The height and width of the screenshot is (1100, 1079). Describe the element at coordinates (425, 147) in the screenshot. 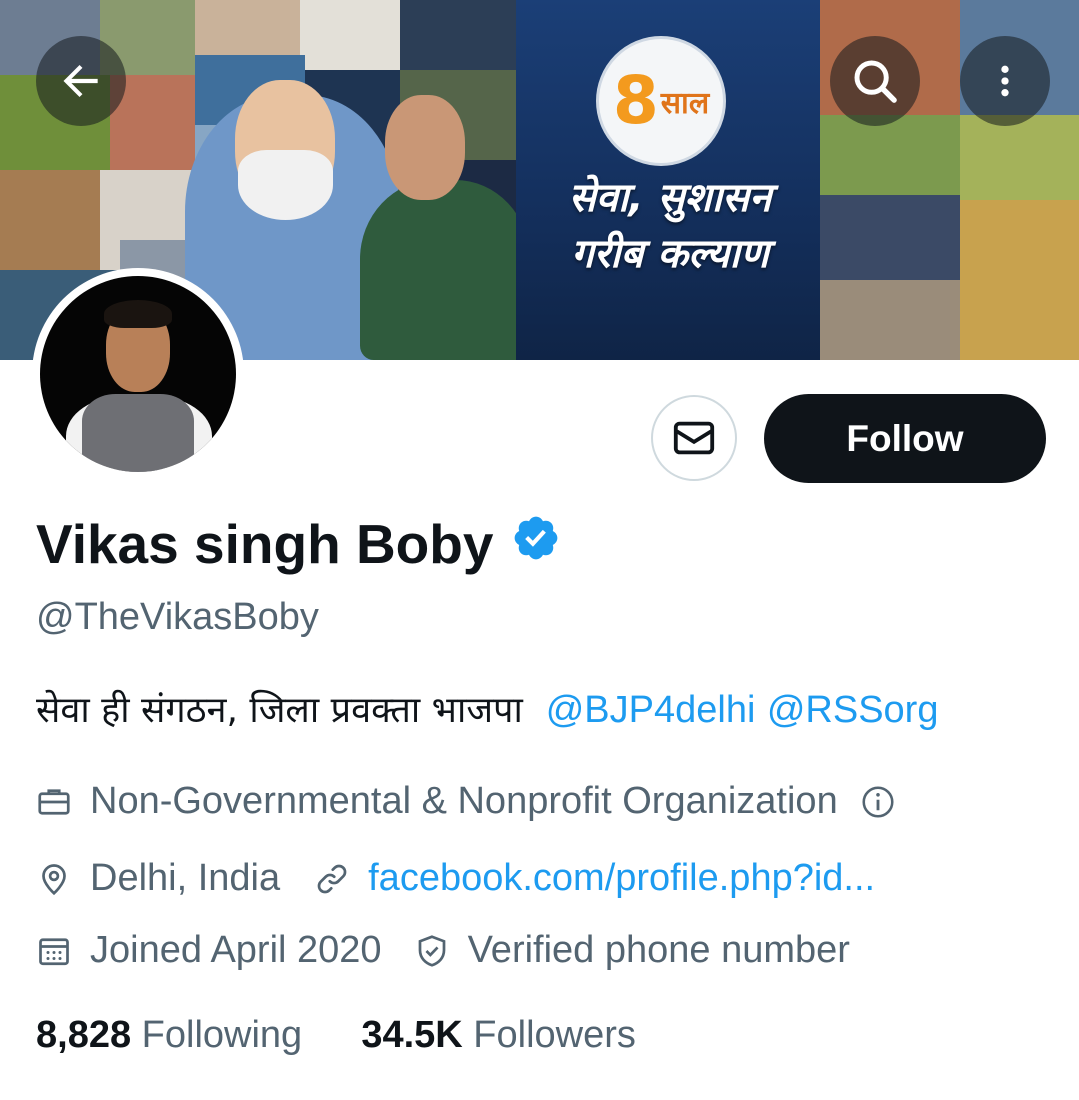

I see `banner-person-right-face` at that location.